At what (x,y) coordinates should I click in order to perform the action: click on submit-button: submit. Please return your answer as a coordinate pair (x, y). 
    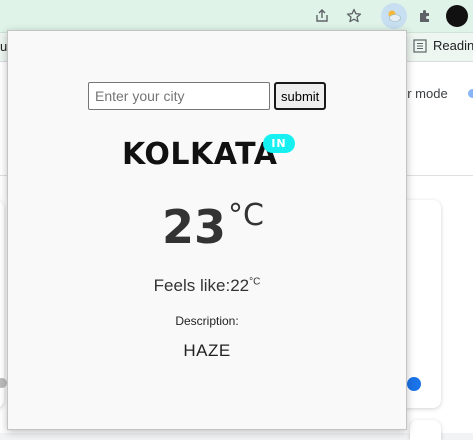
    Looking at the image, I should click on (300, 96).